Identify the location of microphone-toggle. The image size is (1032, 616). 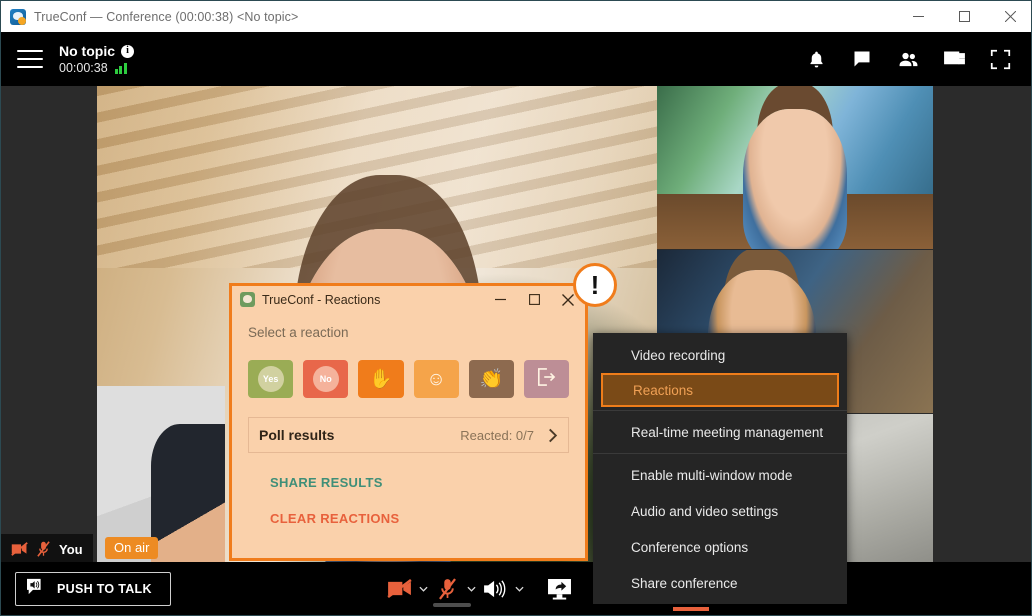
(455, 588).